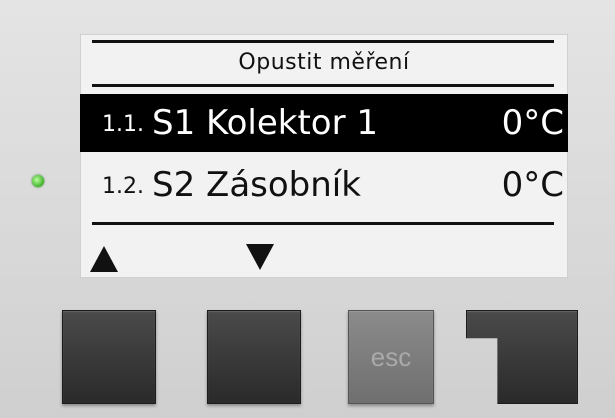 The width and height of the screenshot is (615, 418). I want to click on row-index: 1.1., so click(123, 124).